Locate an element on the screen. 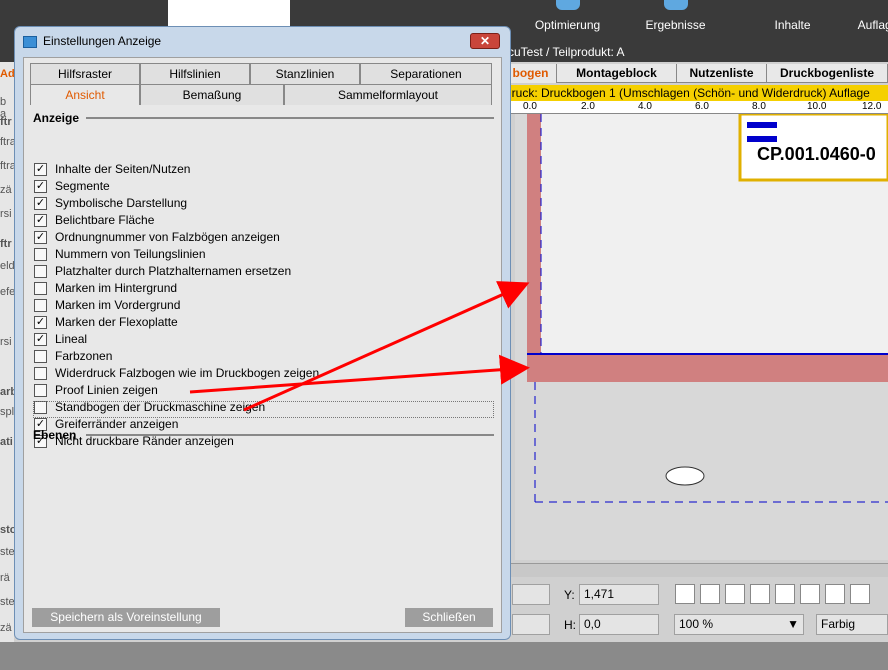  copy-icon is located at coordinates (810, 594).